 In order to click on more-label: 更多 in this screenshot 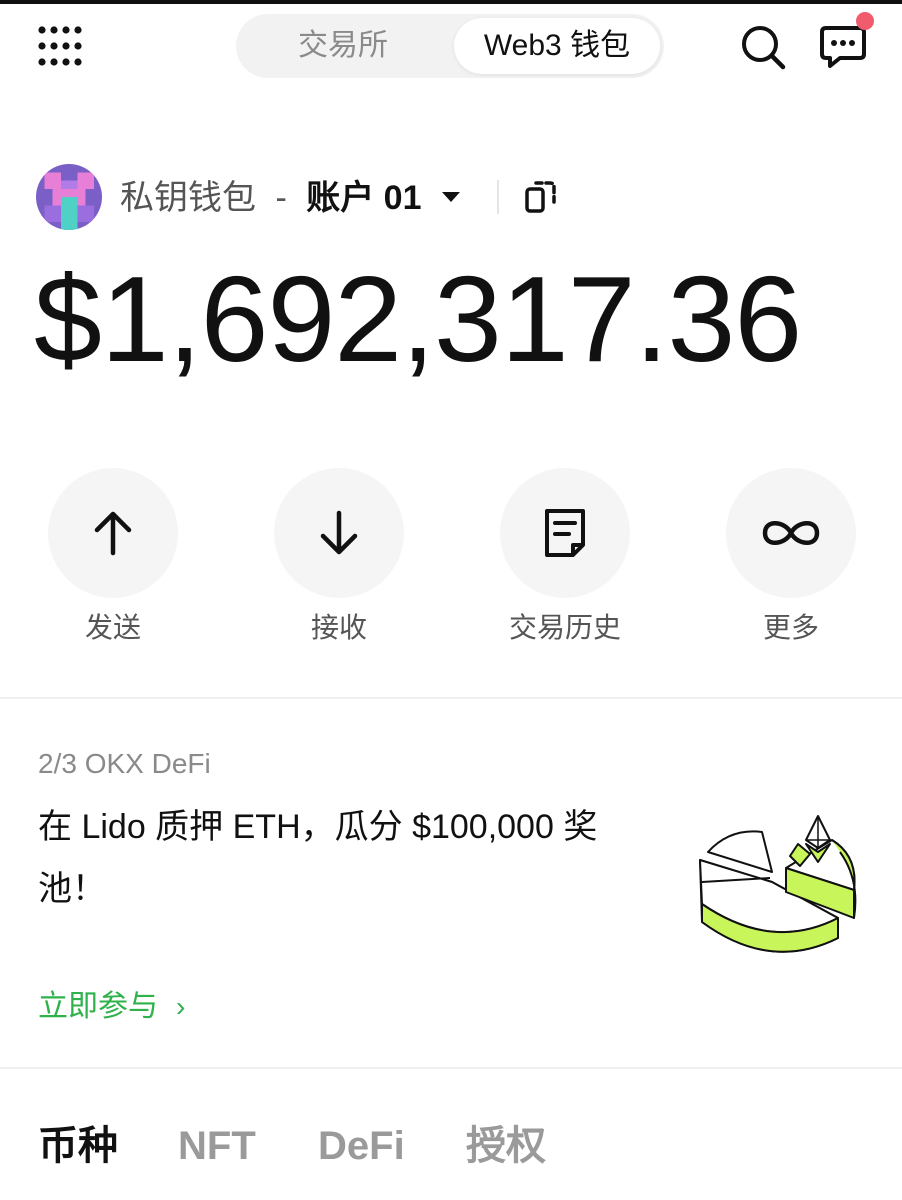, I will do `click(790, 627)`.